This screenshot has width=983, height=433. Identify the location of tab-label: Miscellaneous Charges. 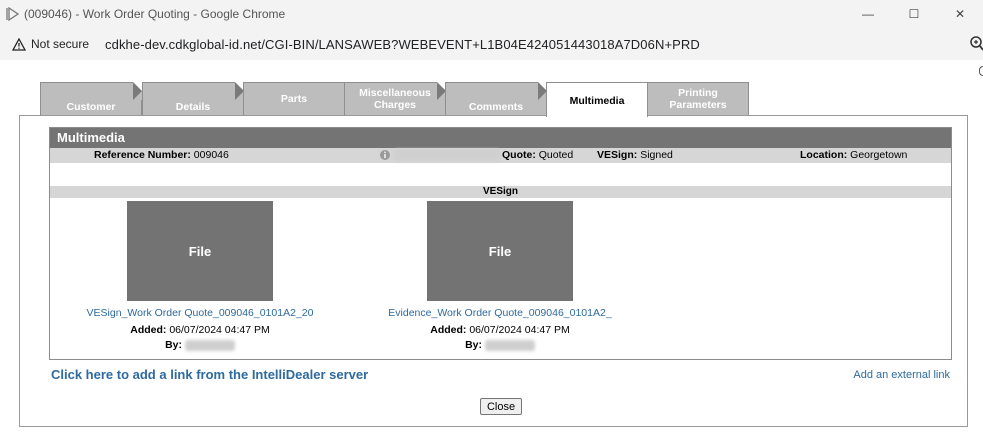
(395, 99).